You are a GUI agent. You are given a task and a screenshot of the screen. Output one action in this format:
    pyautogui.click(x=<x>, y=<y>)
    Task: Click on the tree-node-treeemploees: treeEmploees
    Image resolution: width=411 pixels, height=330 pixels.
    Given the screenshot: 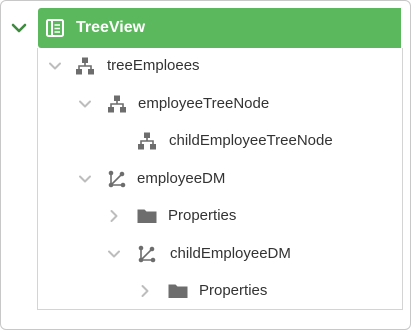 What is the action you would take?
    pyautogui.click(x=219, y=66)
    